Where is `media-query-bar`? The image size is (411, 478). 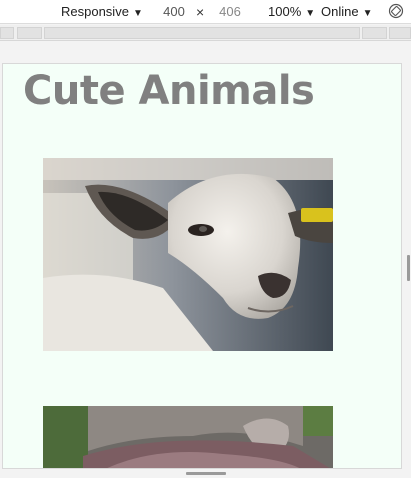 media-query-bar is located at coordinates (205, 33).